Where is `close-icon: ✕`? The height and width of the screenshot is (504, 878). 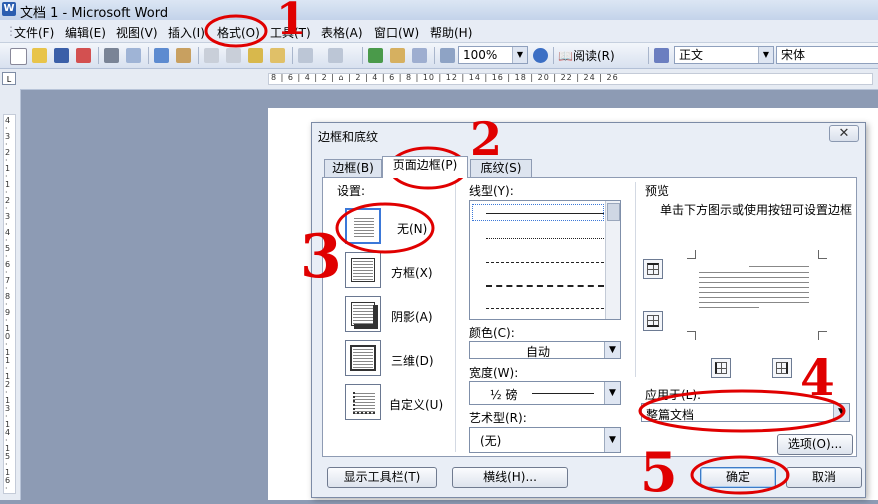
close-icon: ✕ is located at coordinates (844, 133).